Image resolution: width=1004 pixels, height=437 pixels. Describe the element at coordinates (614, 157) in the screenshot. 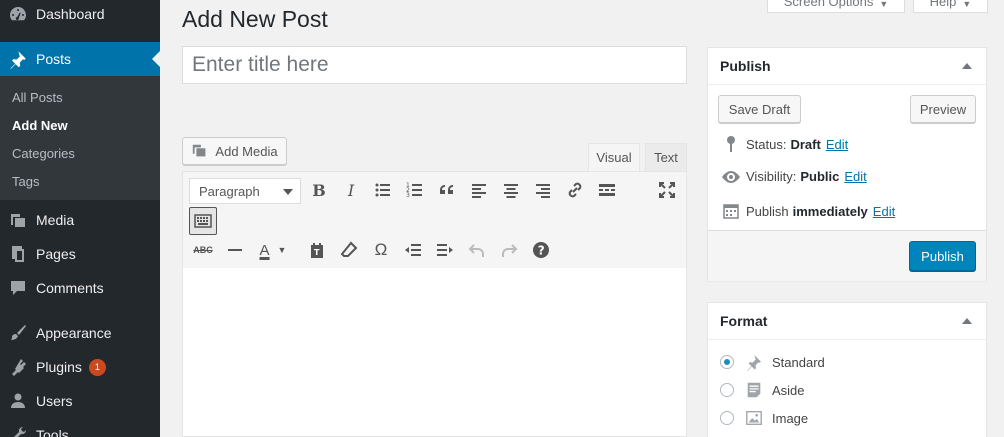

I see `tab-visual: Visual` at that location.